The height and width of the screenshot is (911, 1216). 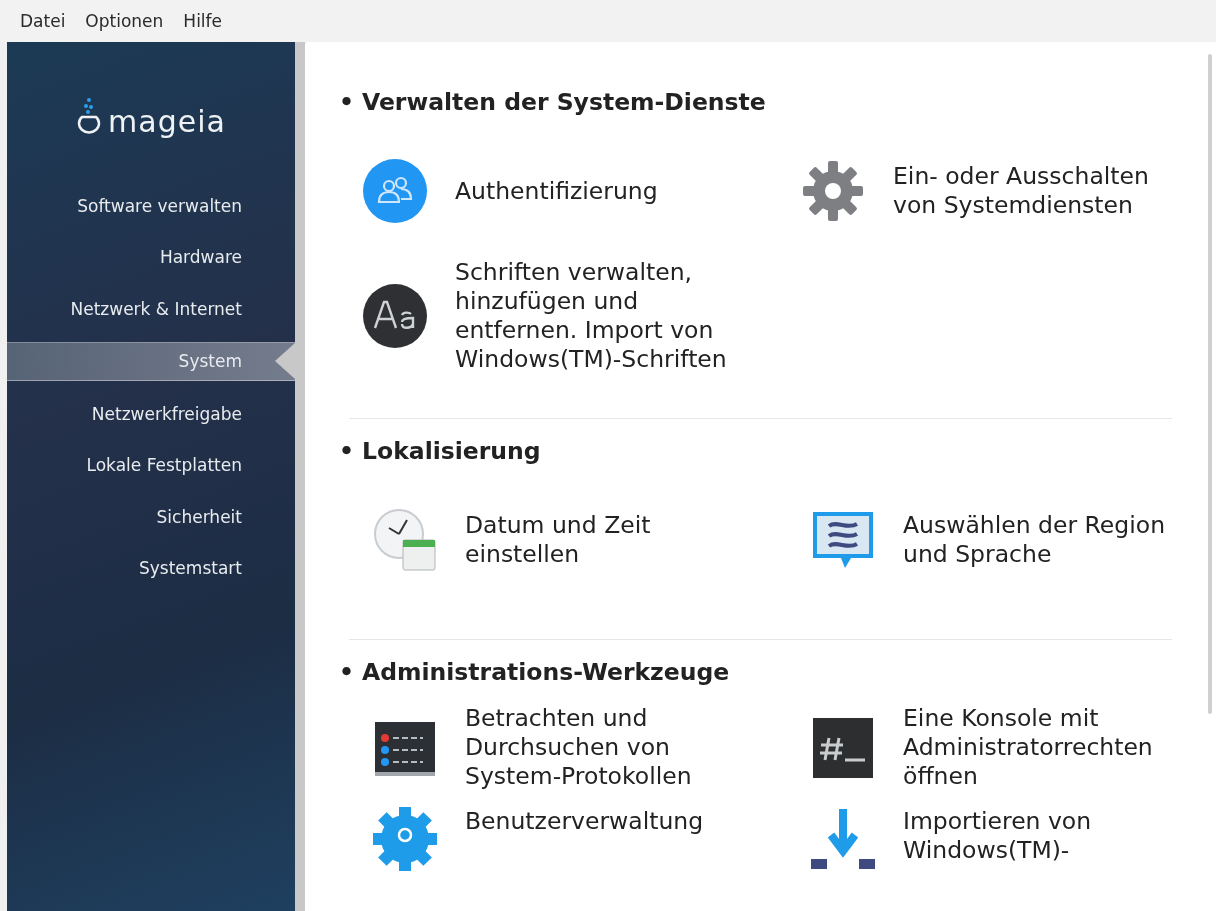 What do you see at coordinates (600, 316) in the screenshot?
I see `tool-link: Schriften verwalten, hinzufügen und entfernen. Import von Windows(TM)-Schriften` at bounding box center [600, 316].